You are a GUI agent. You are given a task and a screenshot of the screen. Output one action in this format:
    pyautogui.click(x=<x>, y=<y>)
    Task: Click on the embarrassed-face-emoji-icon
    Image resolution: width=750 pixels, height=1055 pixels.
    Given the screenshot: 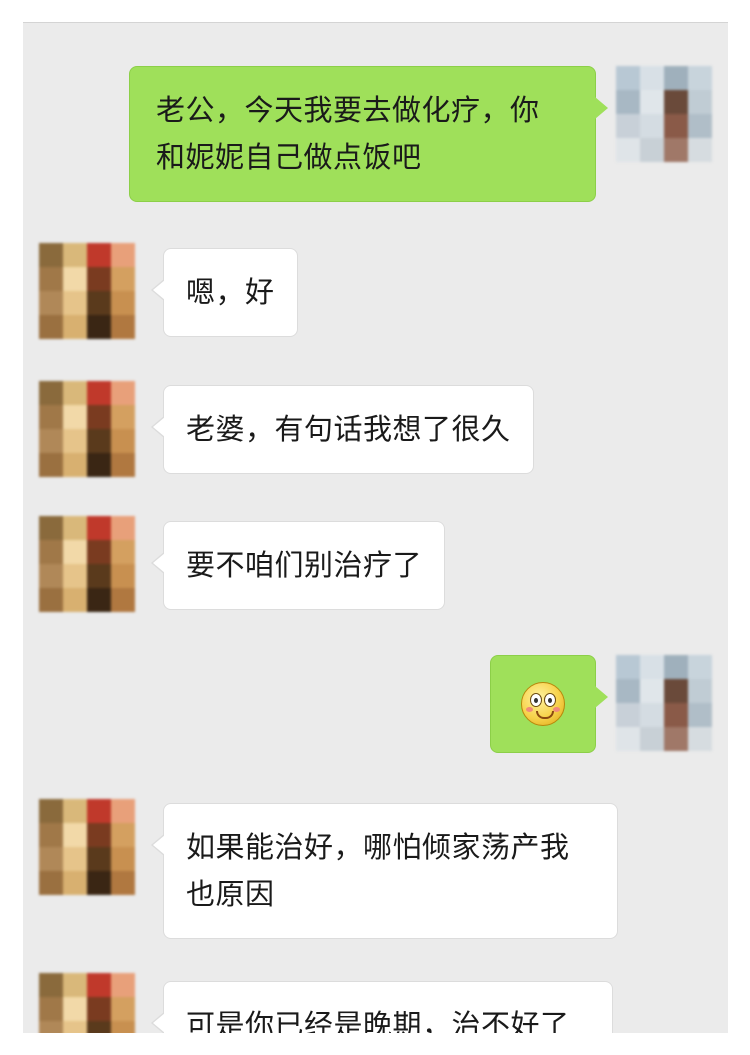 What is the action you would take?
    pyautogui.click(x=543, y=704)
    